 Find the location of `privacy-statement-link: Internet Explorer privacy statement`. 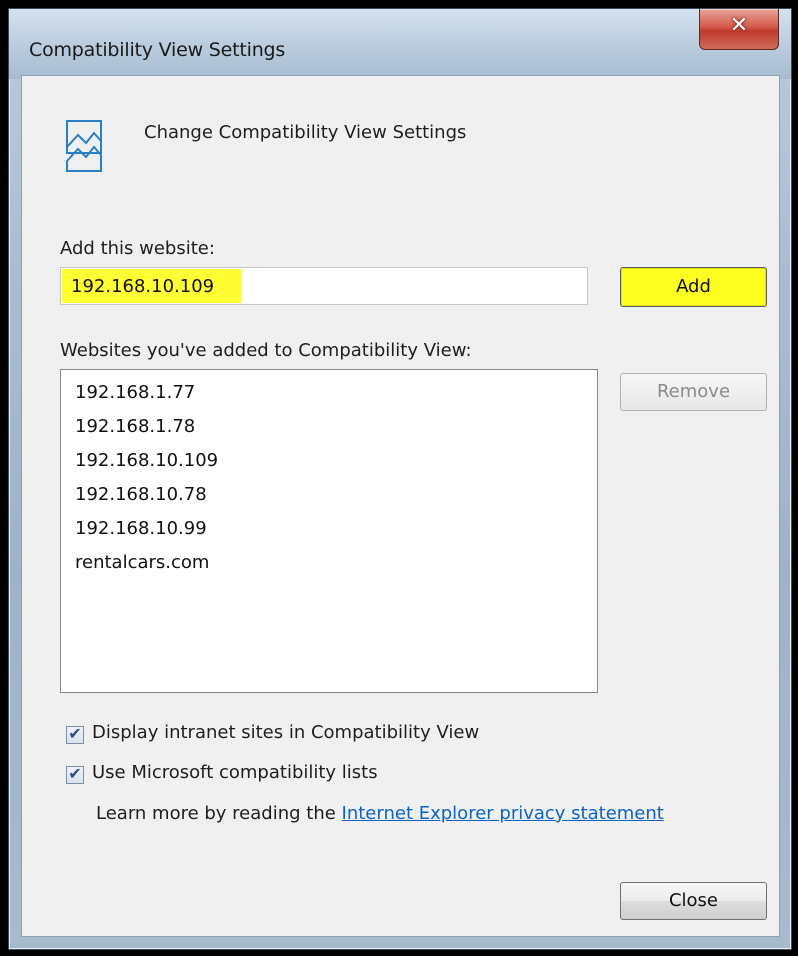

privacy-statement-link: Internet Explorer privacy statement is located at coordinates (503, 813).